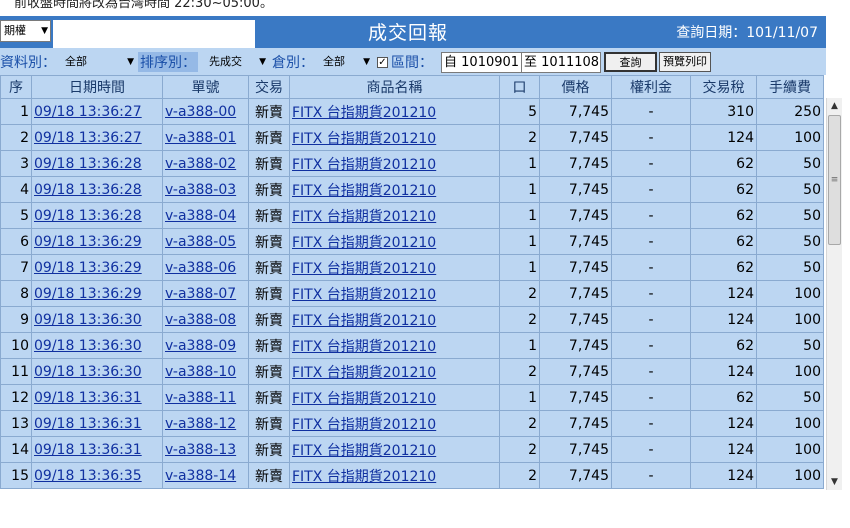 The height and width of the screenshot is (528, 850). I want to click on row-order-no-cell: v-a388-00, so click(205, 111).